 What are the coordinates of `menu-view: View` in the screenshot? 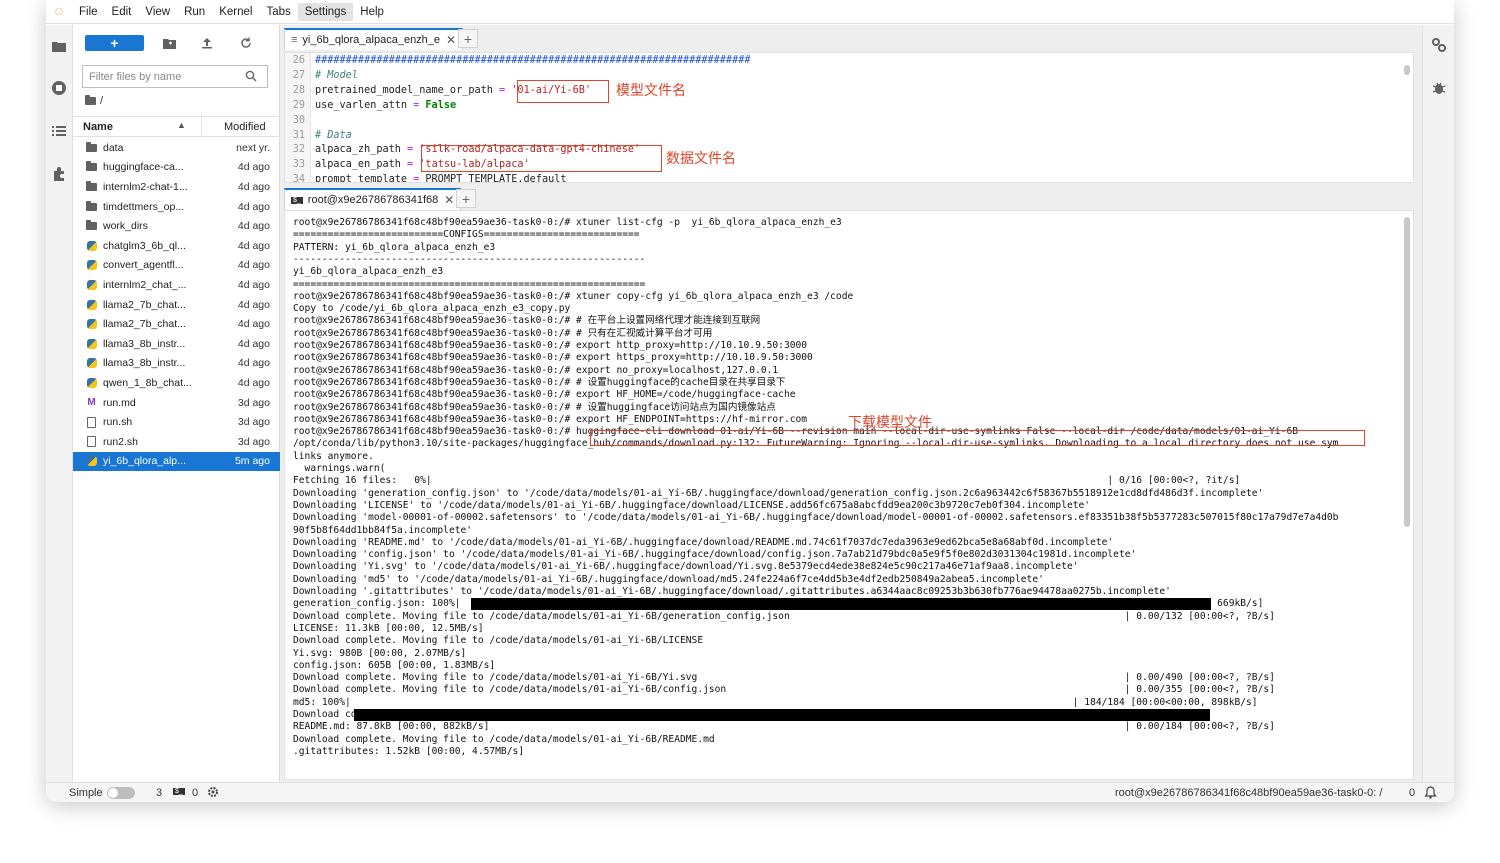 It's located at (157, 12).